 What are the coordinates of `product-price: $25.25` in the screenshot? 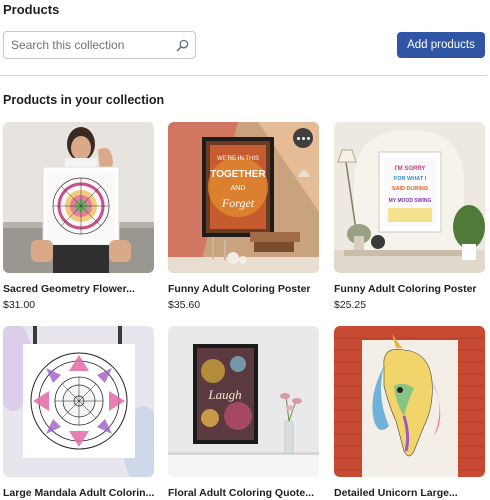 It's located at (350, 305).